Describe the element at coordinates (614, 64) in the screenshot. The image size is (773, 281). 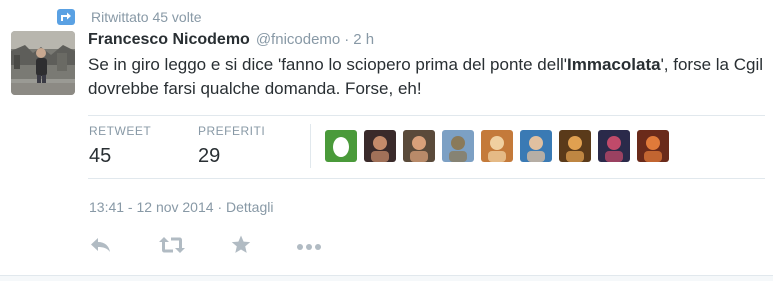
I see `tweet-text-bold: Immacolata` at that location.